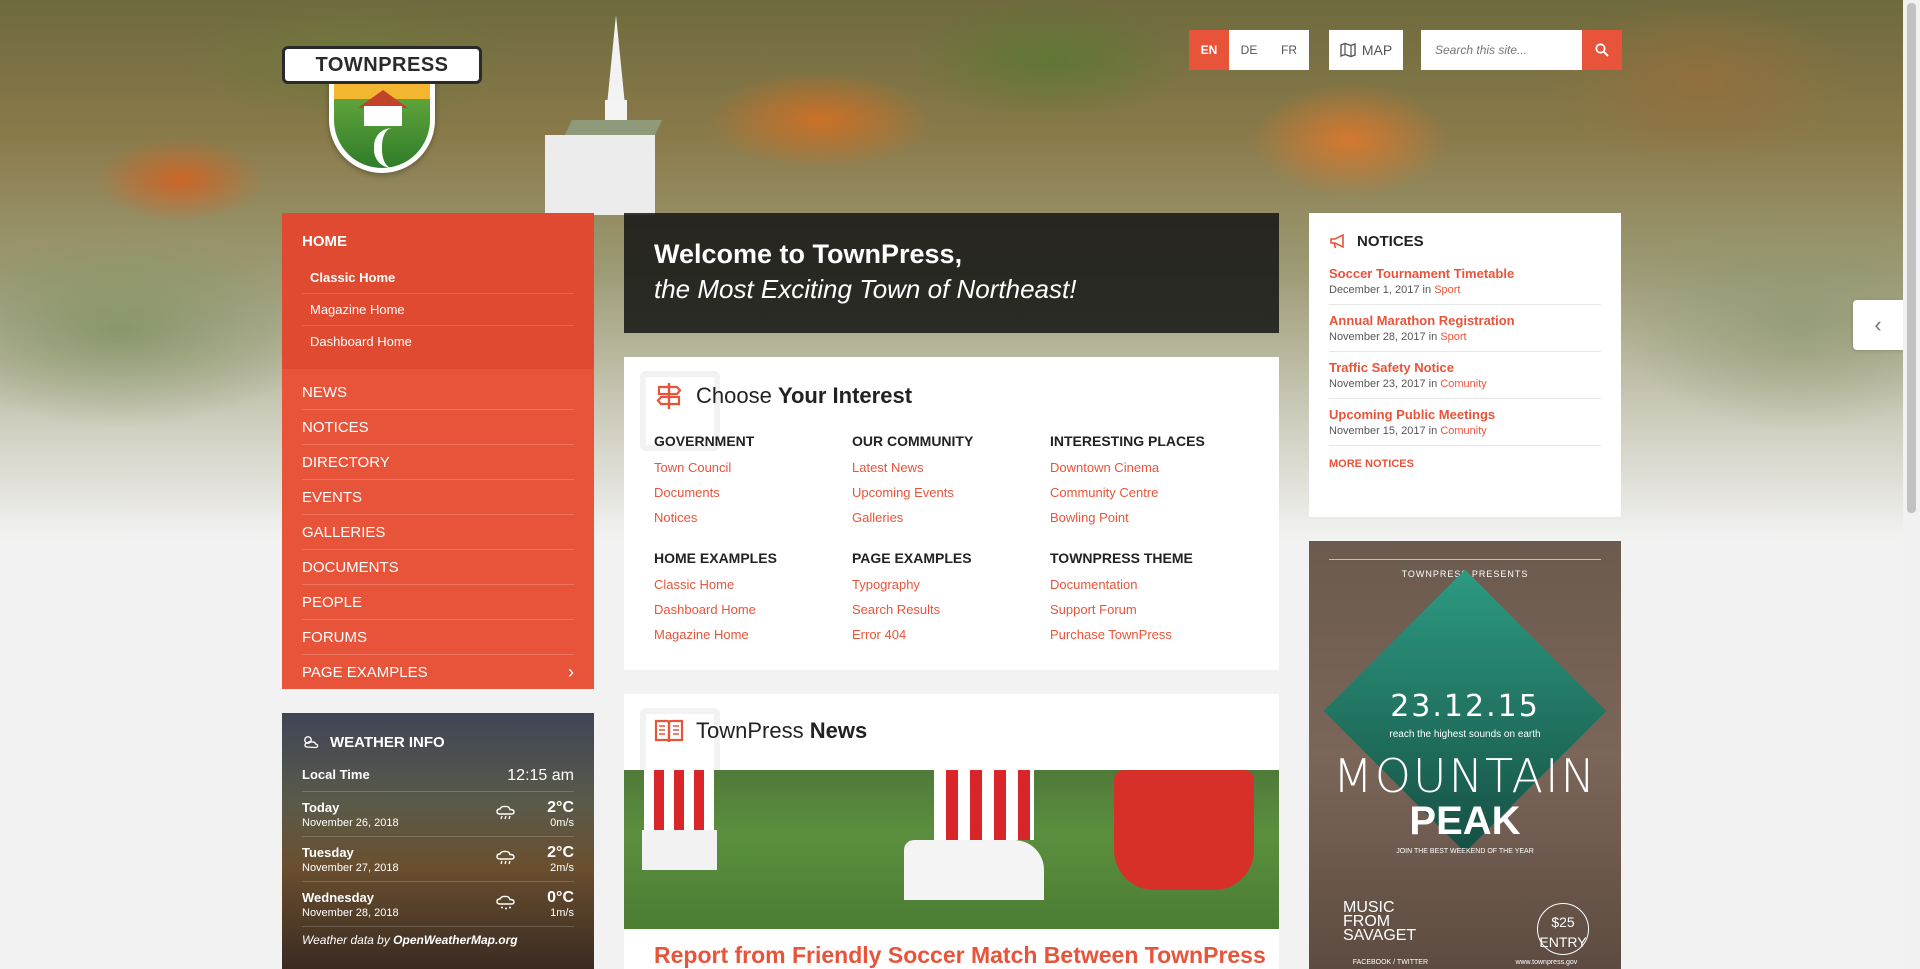 The image size is (1920, 969). I want to click on nav-item-directory: DIRECTORY, so click(438, 462).